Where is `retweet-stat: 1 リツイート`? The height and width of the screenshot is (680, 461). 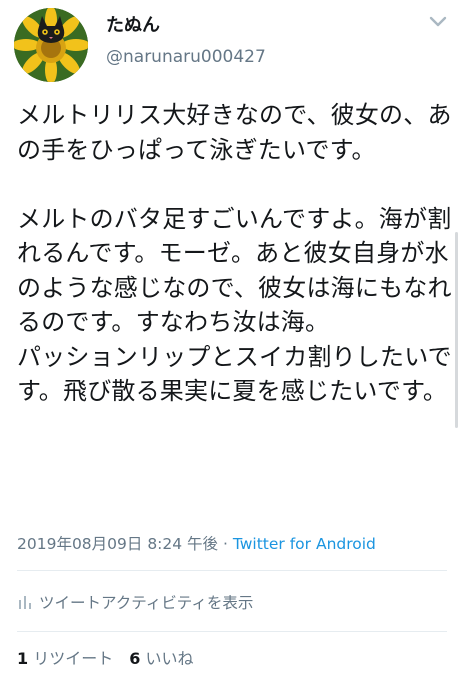 retweet-stat: 1 リツイート is located at coordinates (65, 658).